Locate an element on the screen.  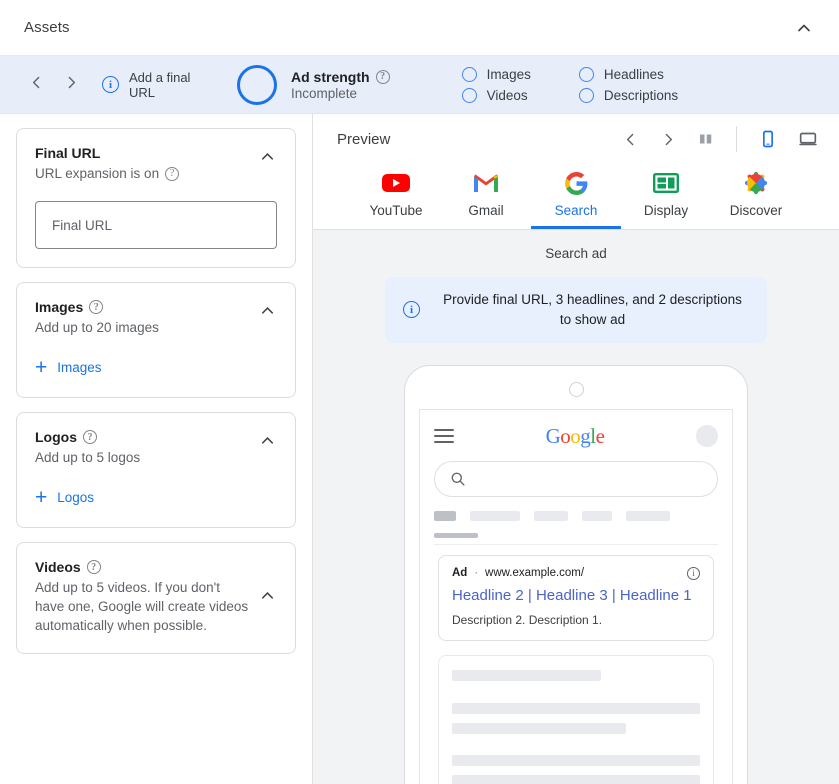
card-logos-collapse-button is located at coordinates (267, 442).